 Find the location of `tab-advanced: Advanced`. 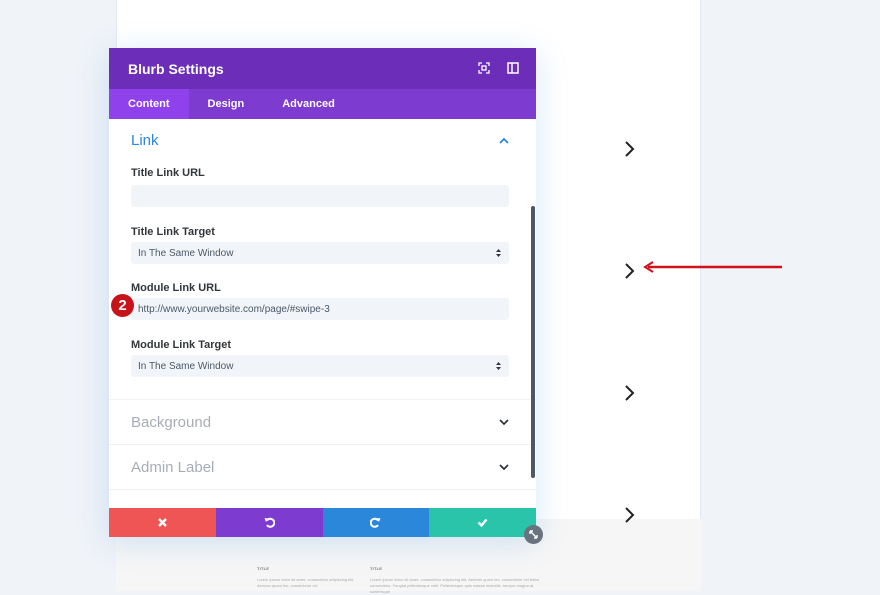

tab-advanced: Advanced is located at coordinates (308, 104).